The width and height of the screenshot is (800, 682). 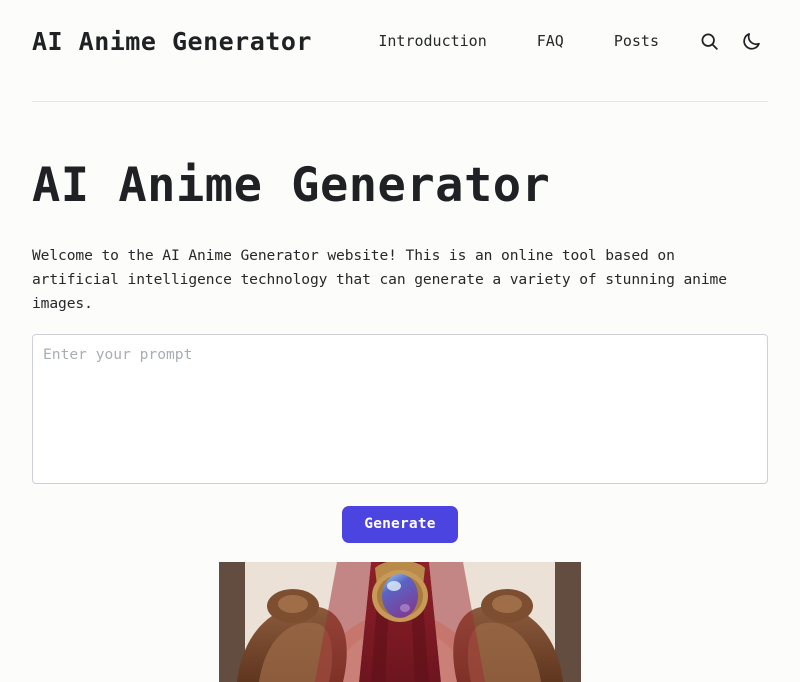 I want to click on generated-image, so click(x=400, y=622).